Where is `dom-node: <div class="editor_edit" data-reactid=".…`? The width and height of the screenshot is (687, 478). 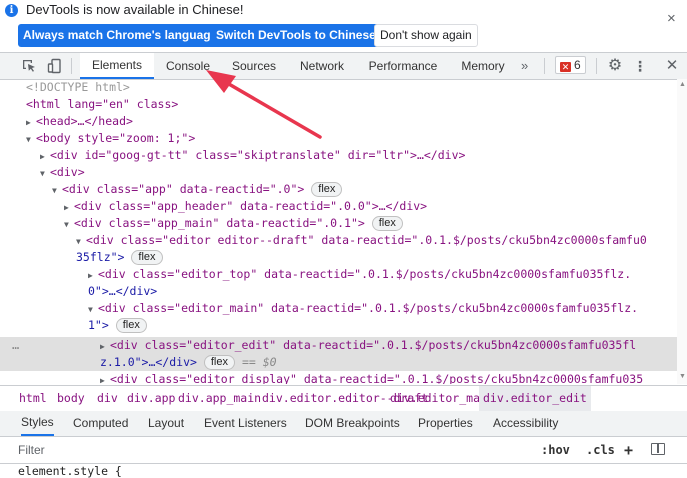 dom-node: <div class="editor_edit" data-reactid=".… is located at coordinates (373, 345).